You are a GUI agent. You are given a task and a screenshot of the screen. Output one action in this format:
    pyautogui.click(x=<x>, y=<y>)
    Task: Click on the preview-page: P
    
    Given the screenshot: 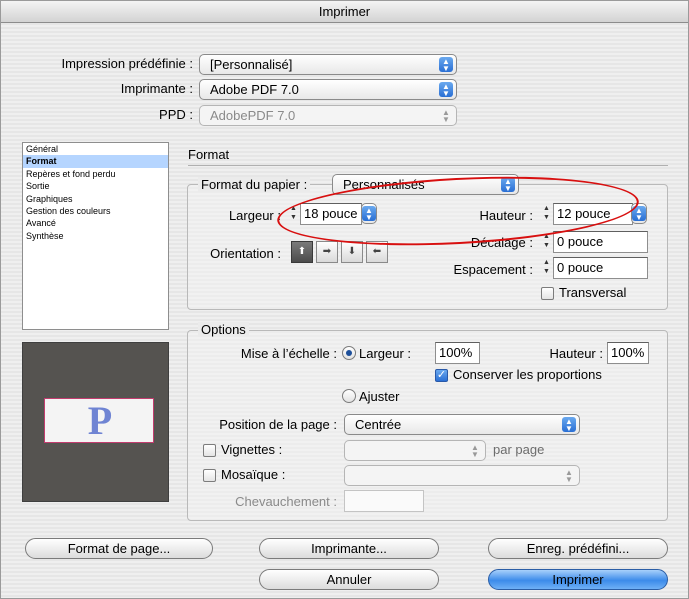 What is the action you would take?
    pyautogui.click(x=99, y=420)
    